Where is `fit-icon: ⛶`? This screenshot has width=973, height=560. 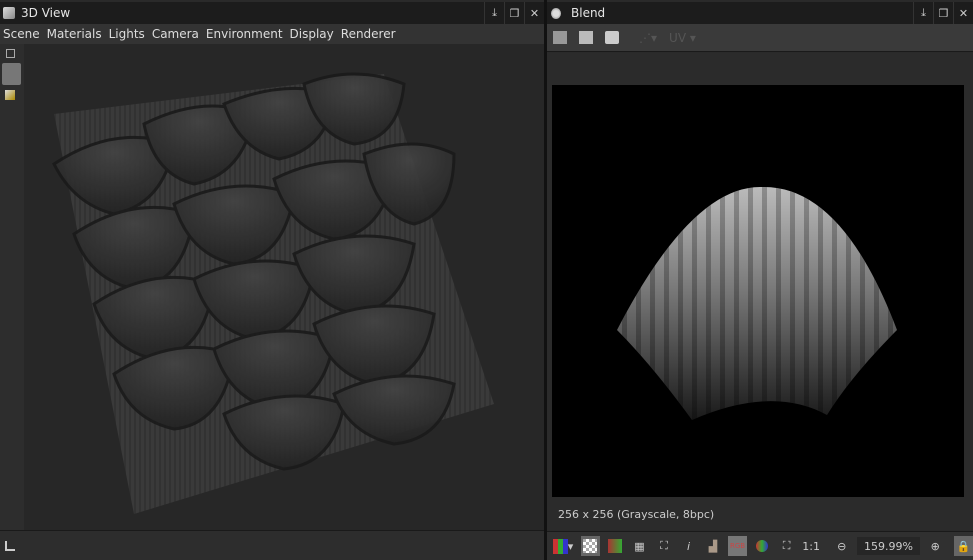 fit-icon: ⛶ is located at coordinates (786, 546).